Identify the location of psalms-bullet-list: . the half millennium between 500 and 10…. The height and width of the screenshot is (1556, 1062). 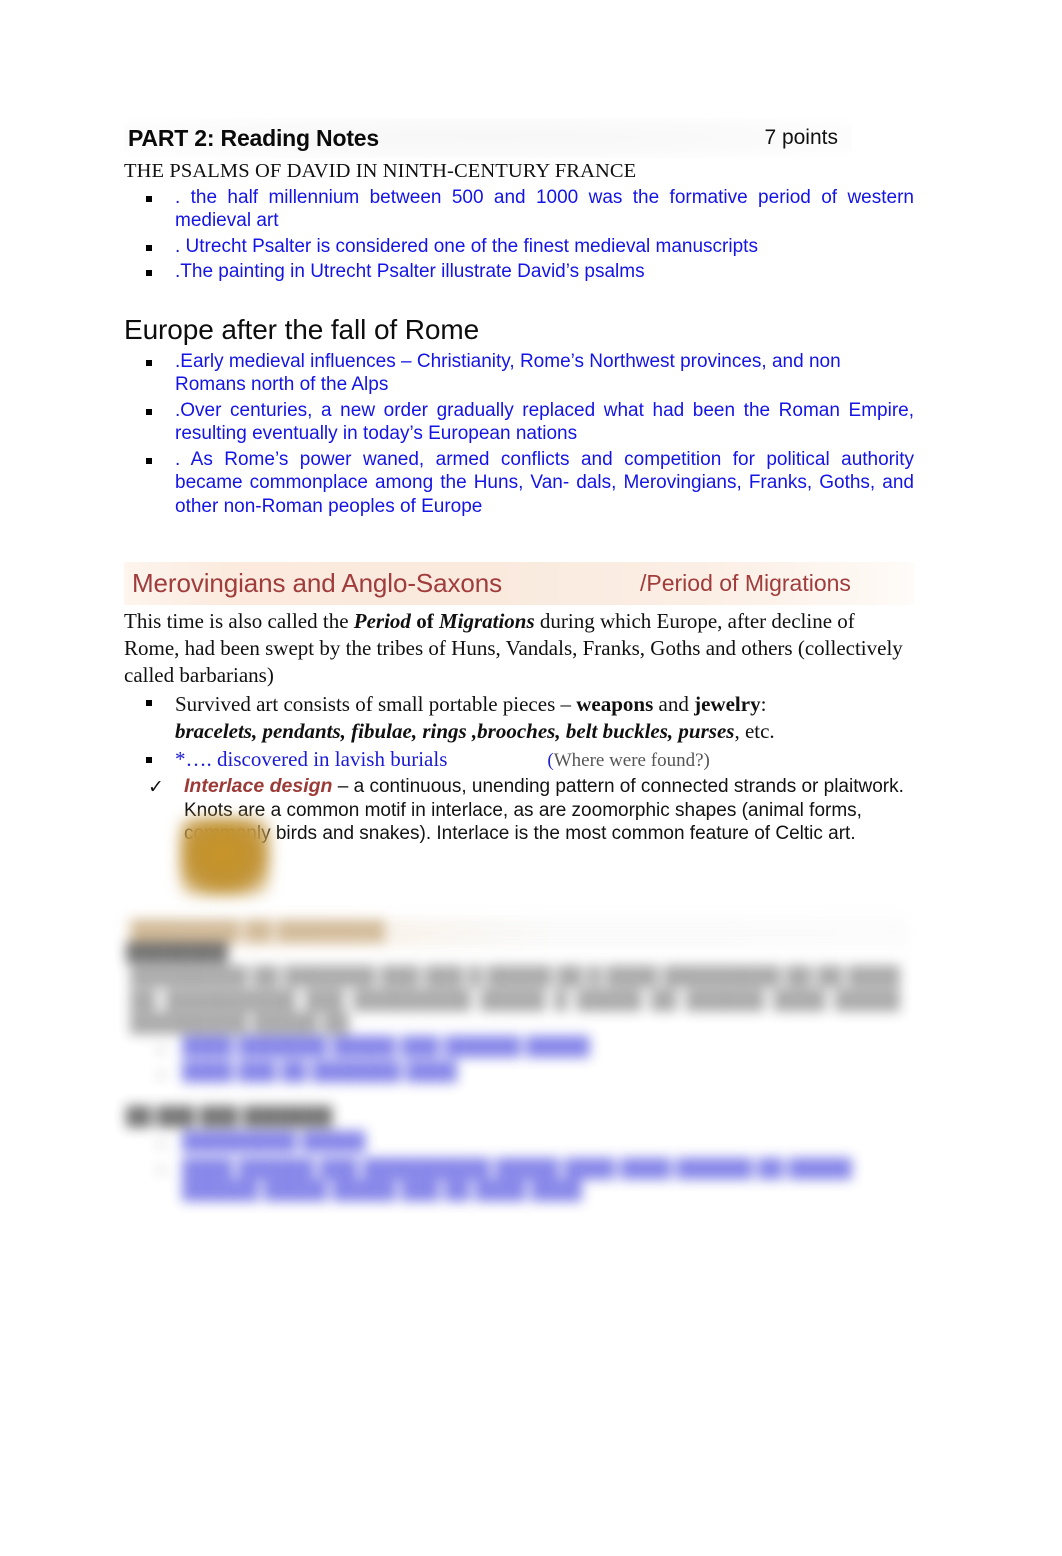
(519, 235).